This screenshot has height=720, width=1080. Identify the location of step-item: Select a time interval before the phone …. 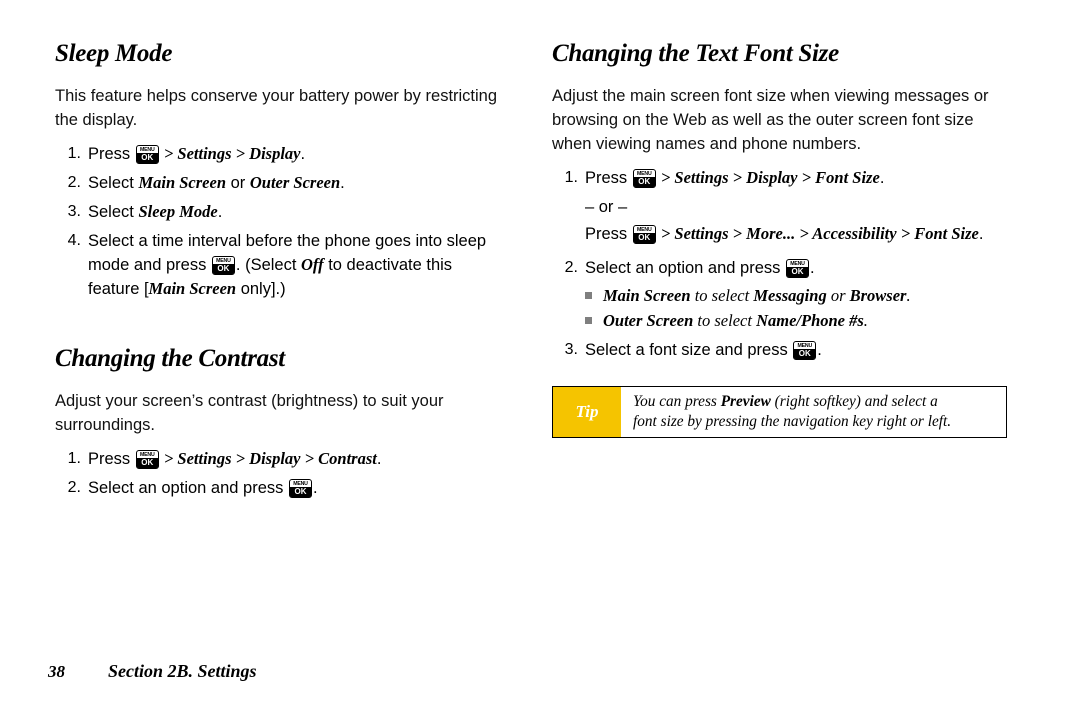
(274, 263).